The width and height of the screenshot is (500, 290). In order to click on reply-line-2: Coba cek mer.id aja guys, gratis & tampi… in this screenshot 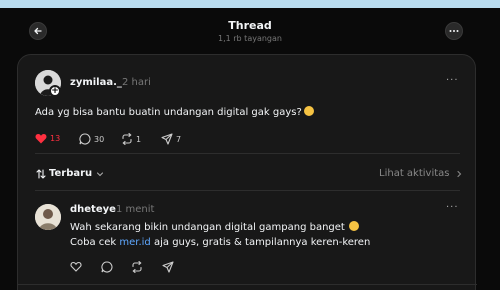, I will do `click(220, 242)`.